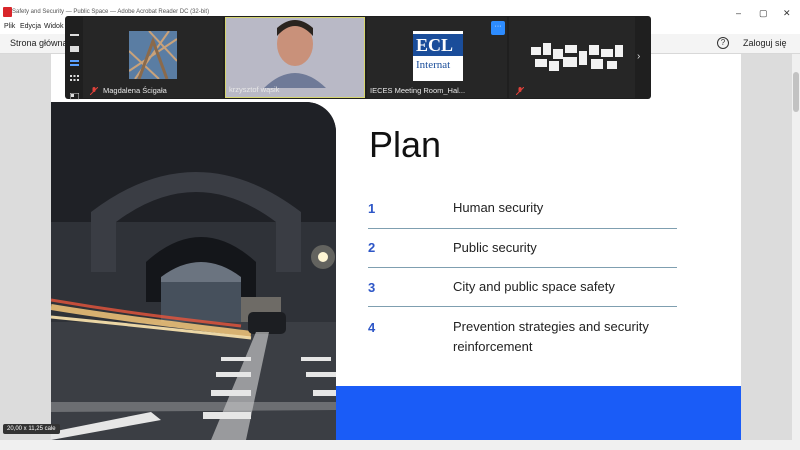 This screenshot has width=800, height=450. What do you see at coordinates (31, 429) in the screenshot?
I see `page-size-label: 20,00 x 11,25 cale` at bounding box center [31, 429].